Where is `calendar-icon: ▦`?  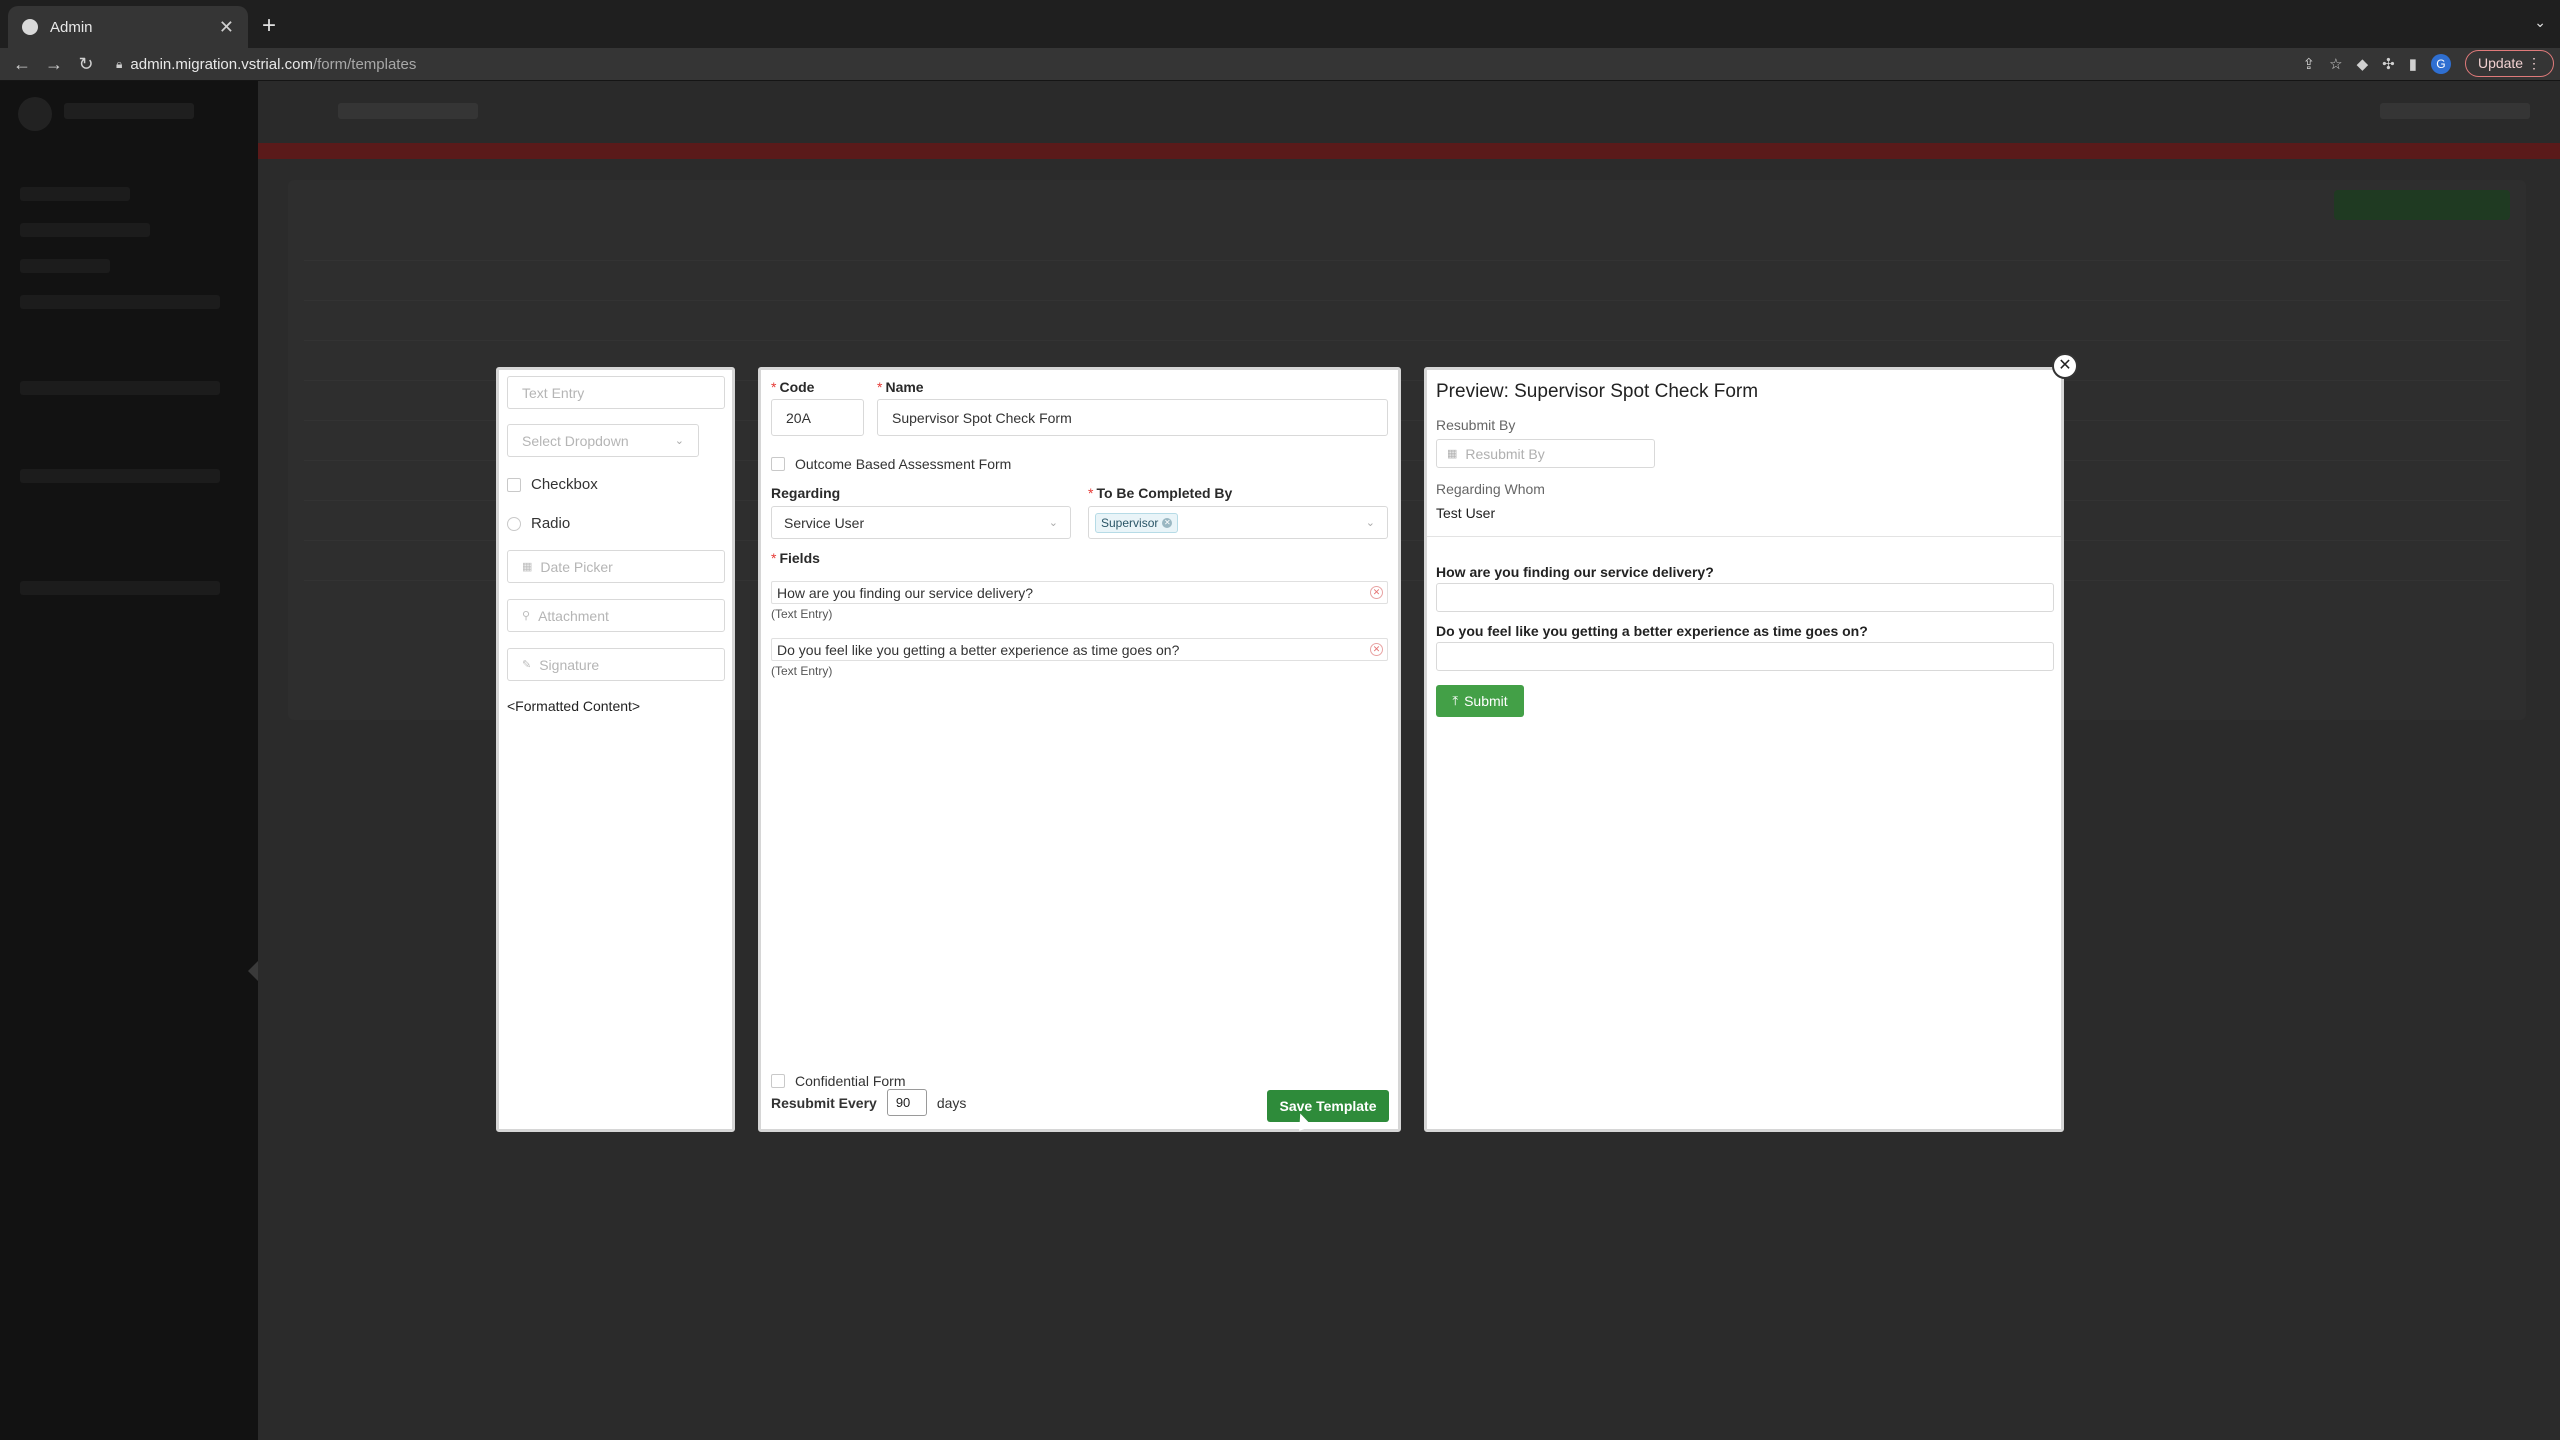
calendar-icon: ▦ is located at coordinates (527, 567).